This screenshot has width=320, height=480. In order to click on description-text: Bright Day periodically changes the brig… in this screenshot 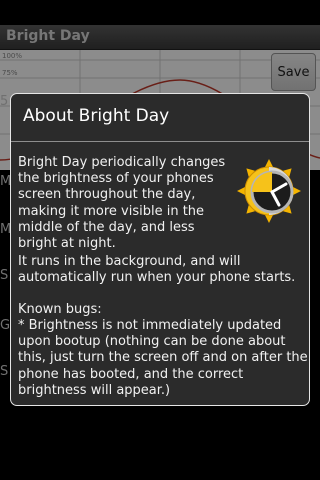, I will do `click(122, 203)`.